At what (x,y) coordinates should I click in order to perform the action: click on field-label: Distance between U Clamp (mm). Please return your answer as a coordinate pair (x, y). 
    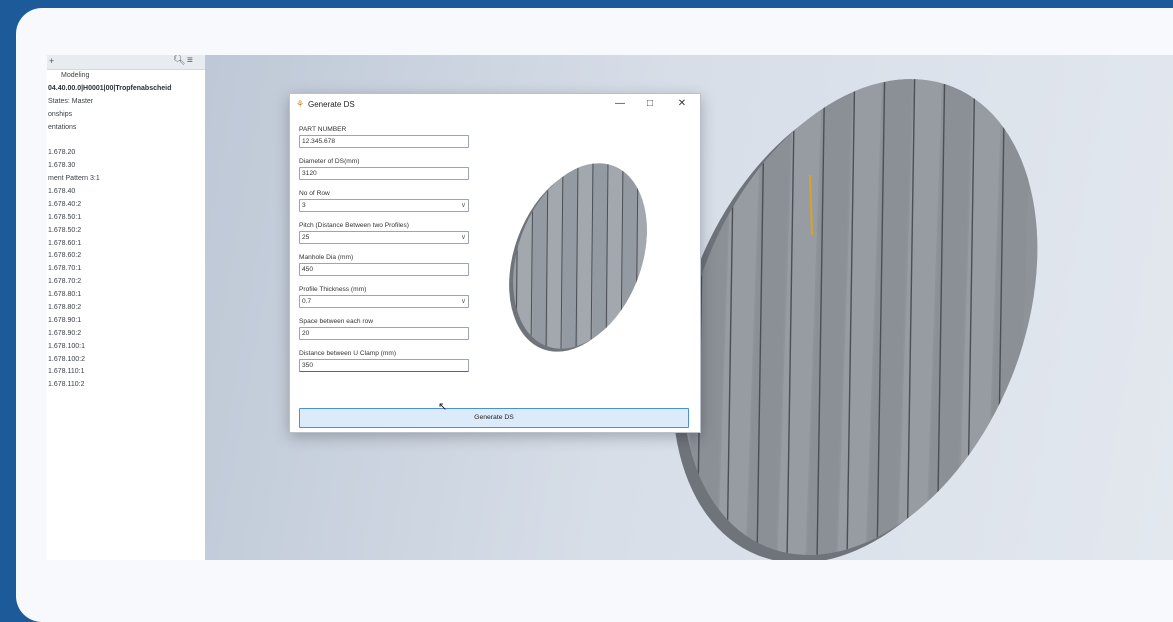
    Looking at the image, I should click on (348, 353).